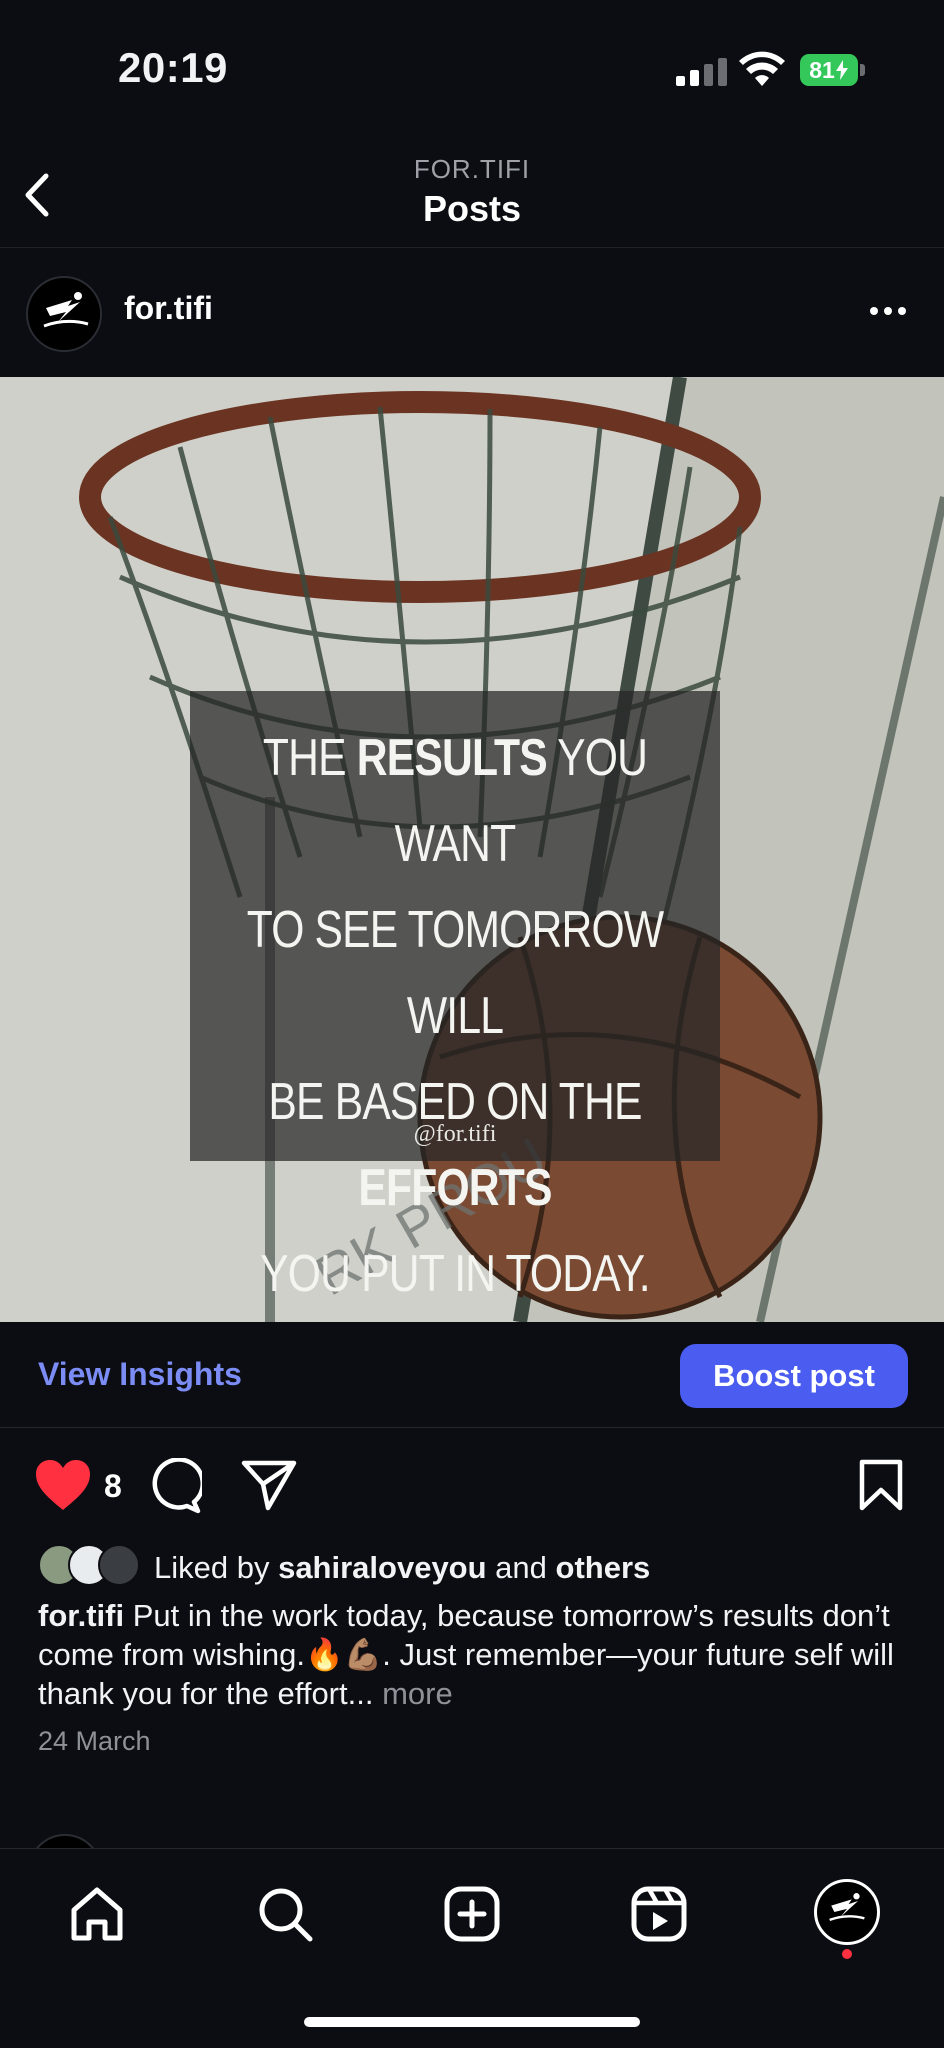 This screenshot has width=944, height=2048. I want to click on comment-icon, so click(174, 1486).